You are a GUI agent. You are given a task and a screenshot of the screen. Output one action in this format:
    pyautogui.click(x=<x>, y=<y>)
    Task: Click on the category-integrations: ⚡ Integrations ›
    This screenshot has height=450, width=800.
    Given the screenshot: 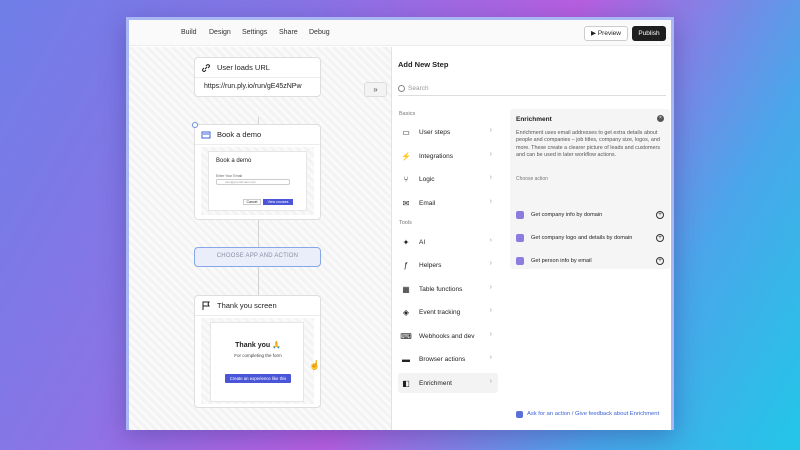 What is the action you would take?
    pyautogui.click(x=448, y=156)
    